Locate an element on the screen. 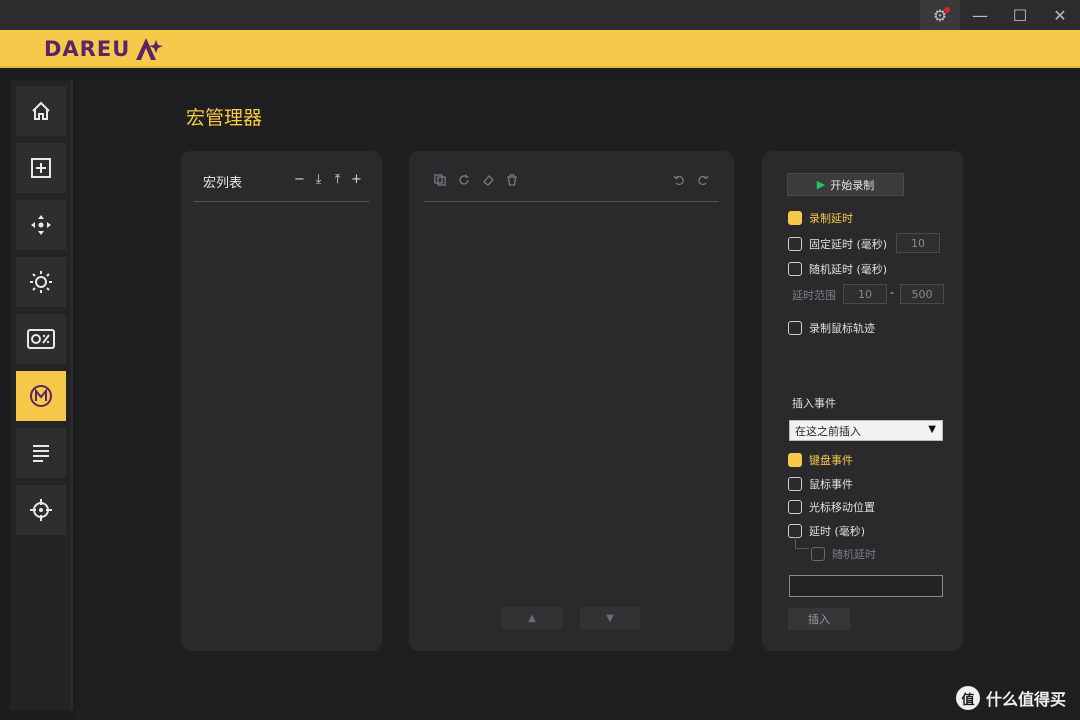  sidebar-item-logs is located at coordinates (41, 453).